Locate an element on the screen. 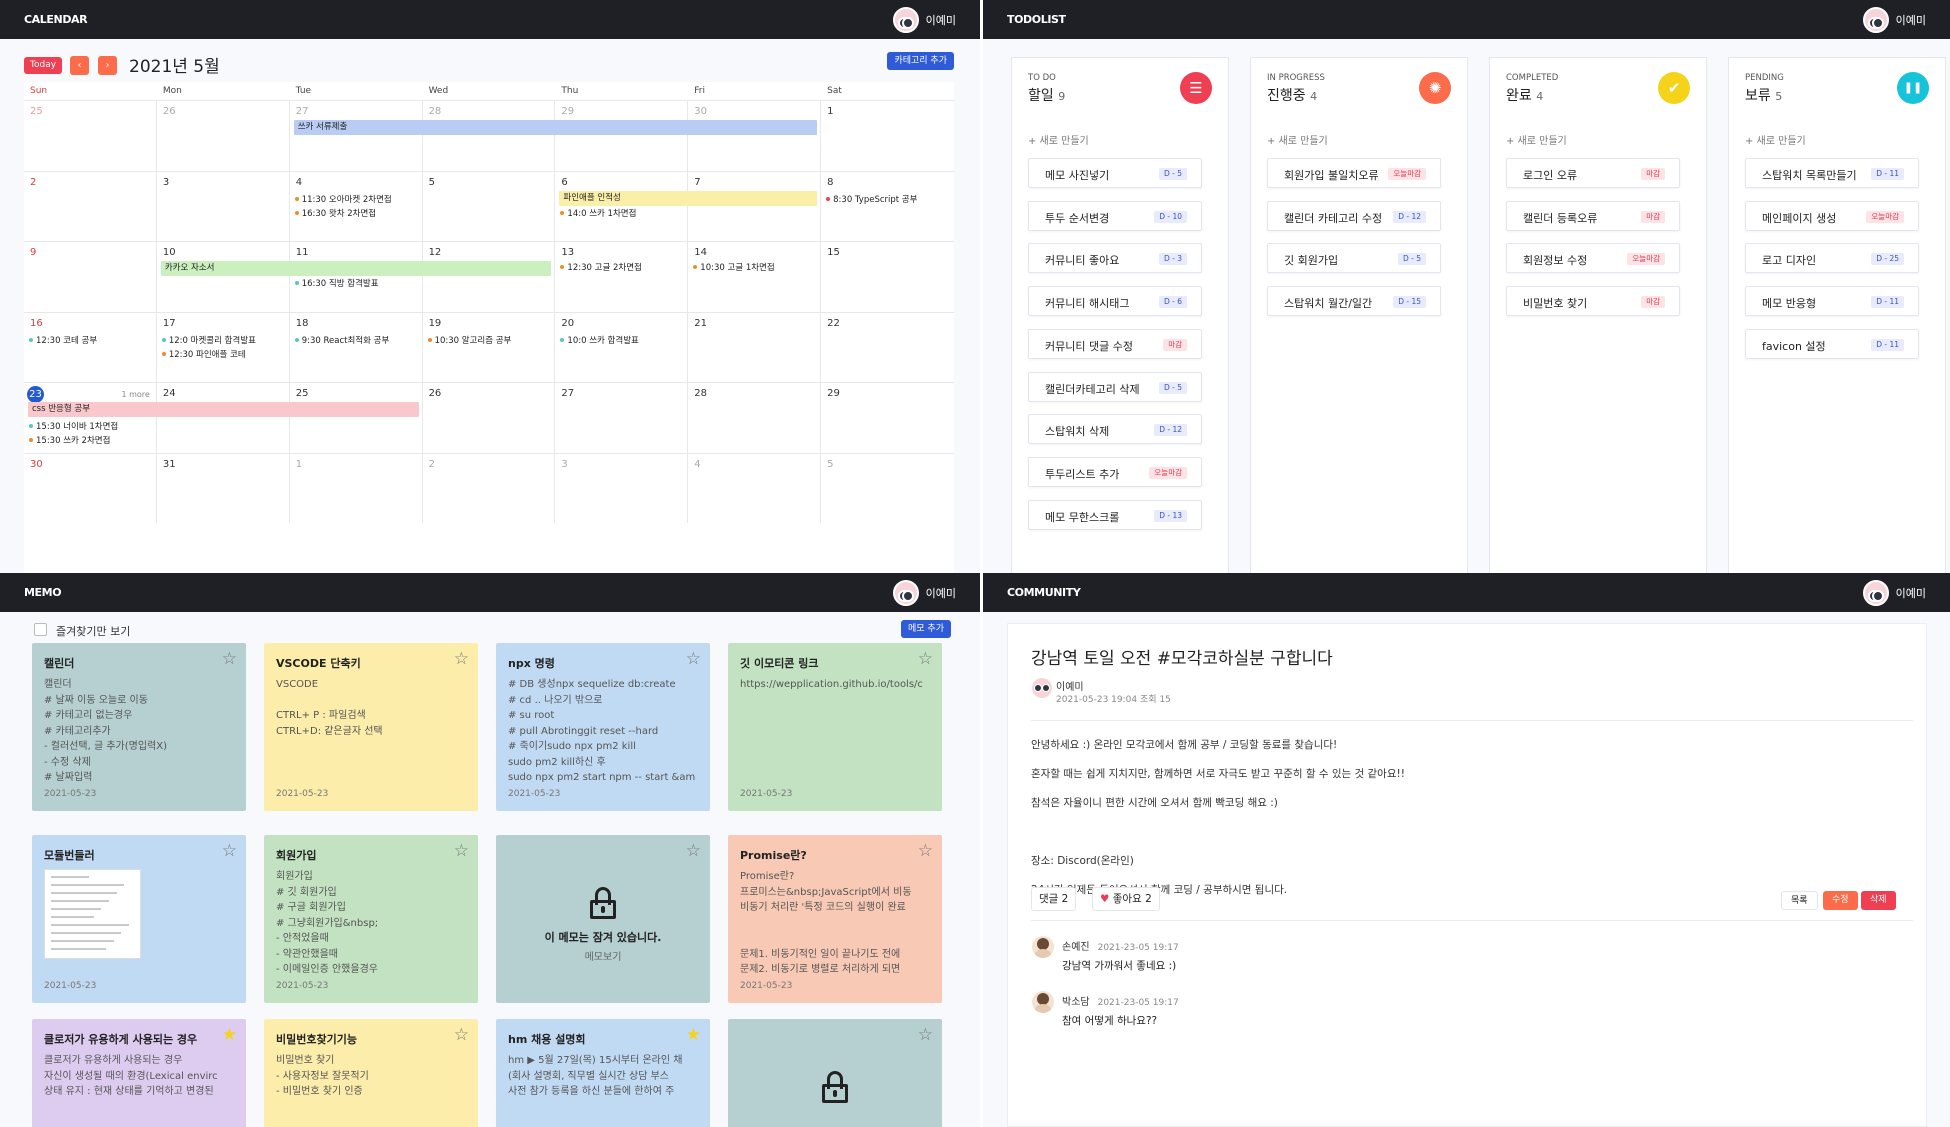 The height and width of the screenshot is (1127, 1950). day-cell: 13 is located at coordinates (622, 276).